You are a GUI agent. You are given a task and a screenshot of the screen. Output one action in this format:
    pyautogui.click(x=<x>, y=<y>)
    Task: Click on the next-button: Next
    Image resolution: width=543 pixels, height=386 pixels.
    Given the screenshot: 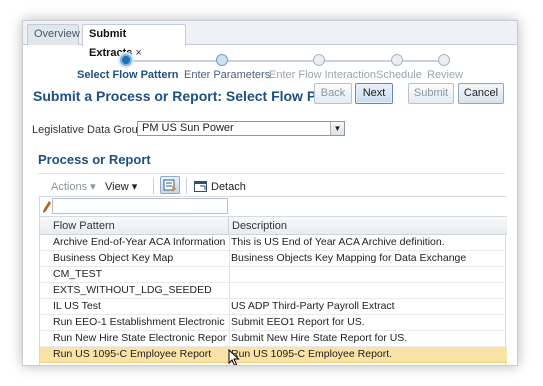 What is the action you would take?
    pyautogui.click(x=374, y=93)
    